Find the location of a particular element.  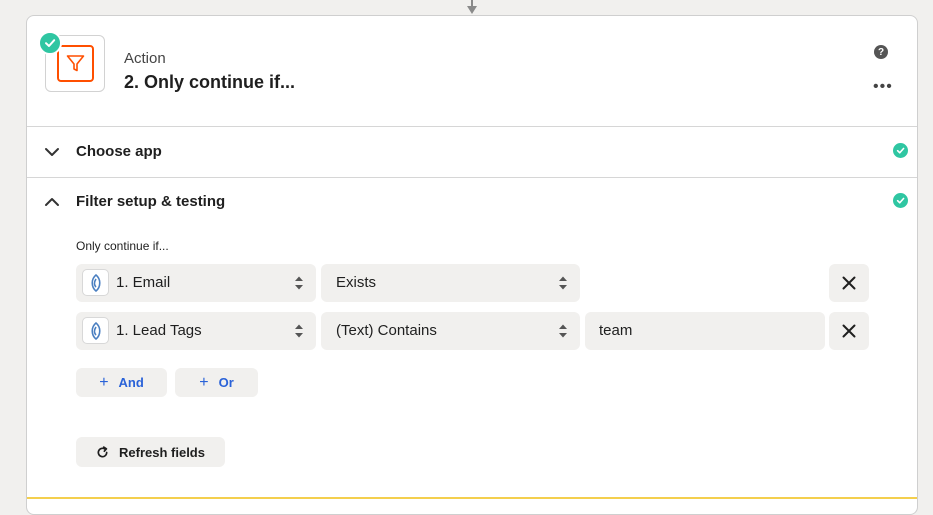

section-label: Choose app is located at coordinates (119, 151).